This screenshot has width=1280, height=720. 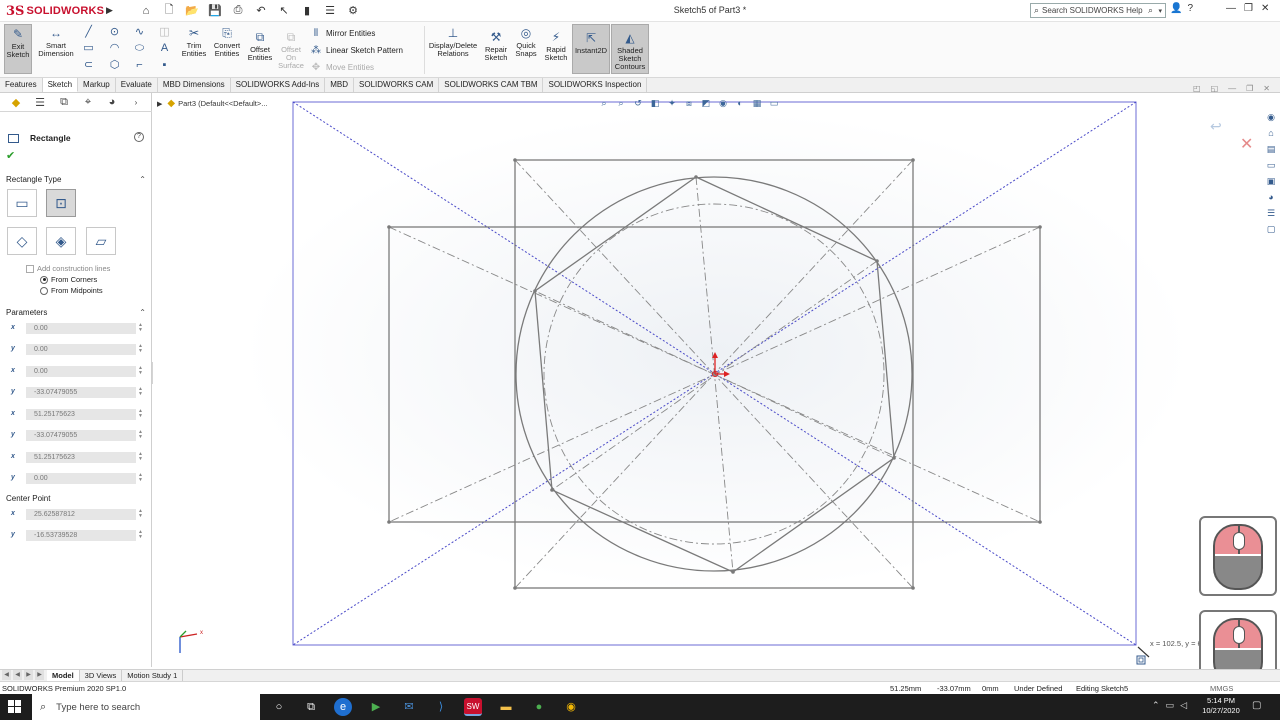 What do you see at coordinates (595, 85) in the screenshot?
I see `tab-solidworks-inspection: SOLIDWORKS Inspection` at bounding box center [595, 85].